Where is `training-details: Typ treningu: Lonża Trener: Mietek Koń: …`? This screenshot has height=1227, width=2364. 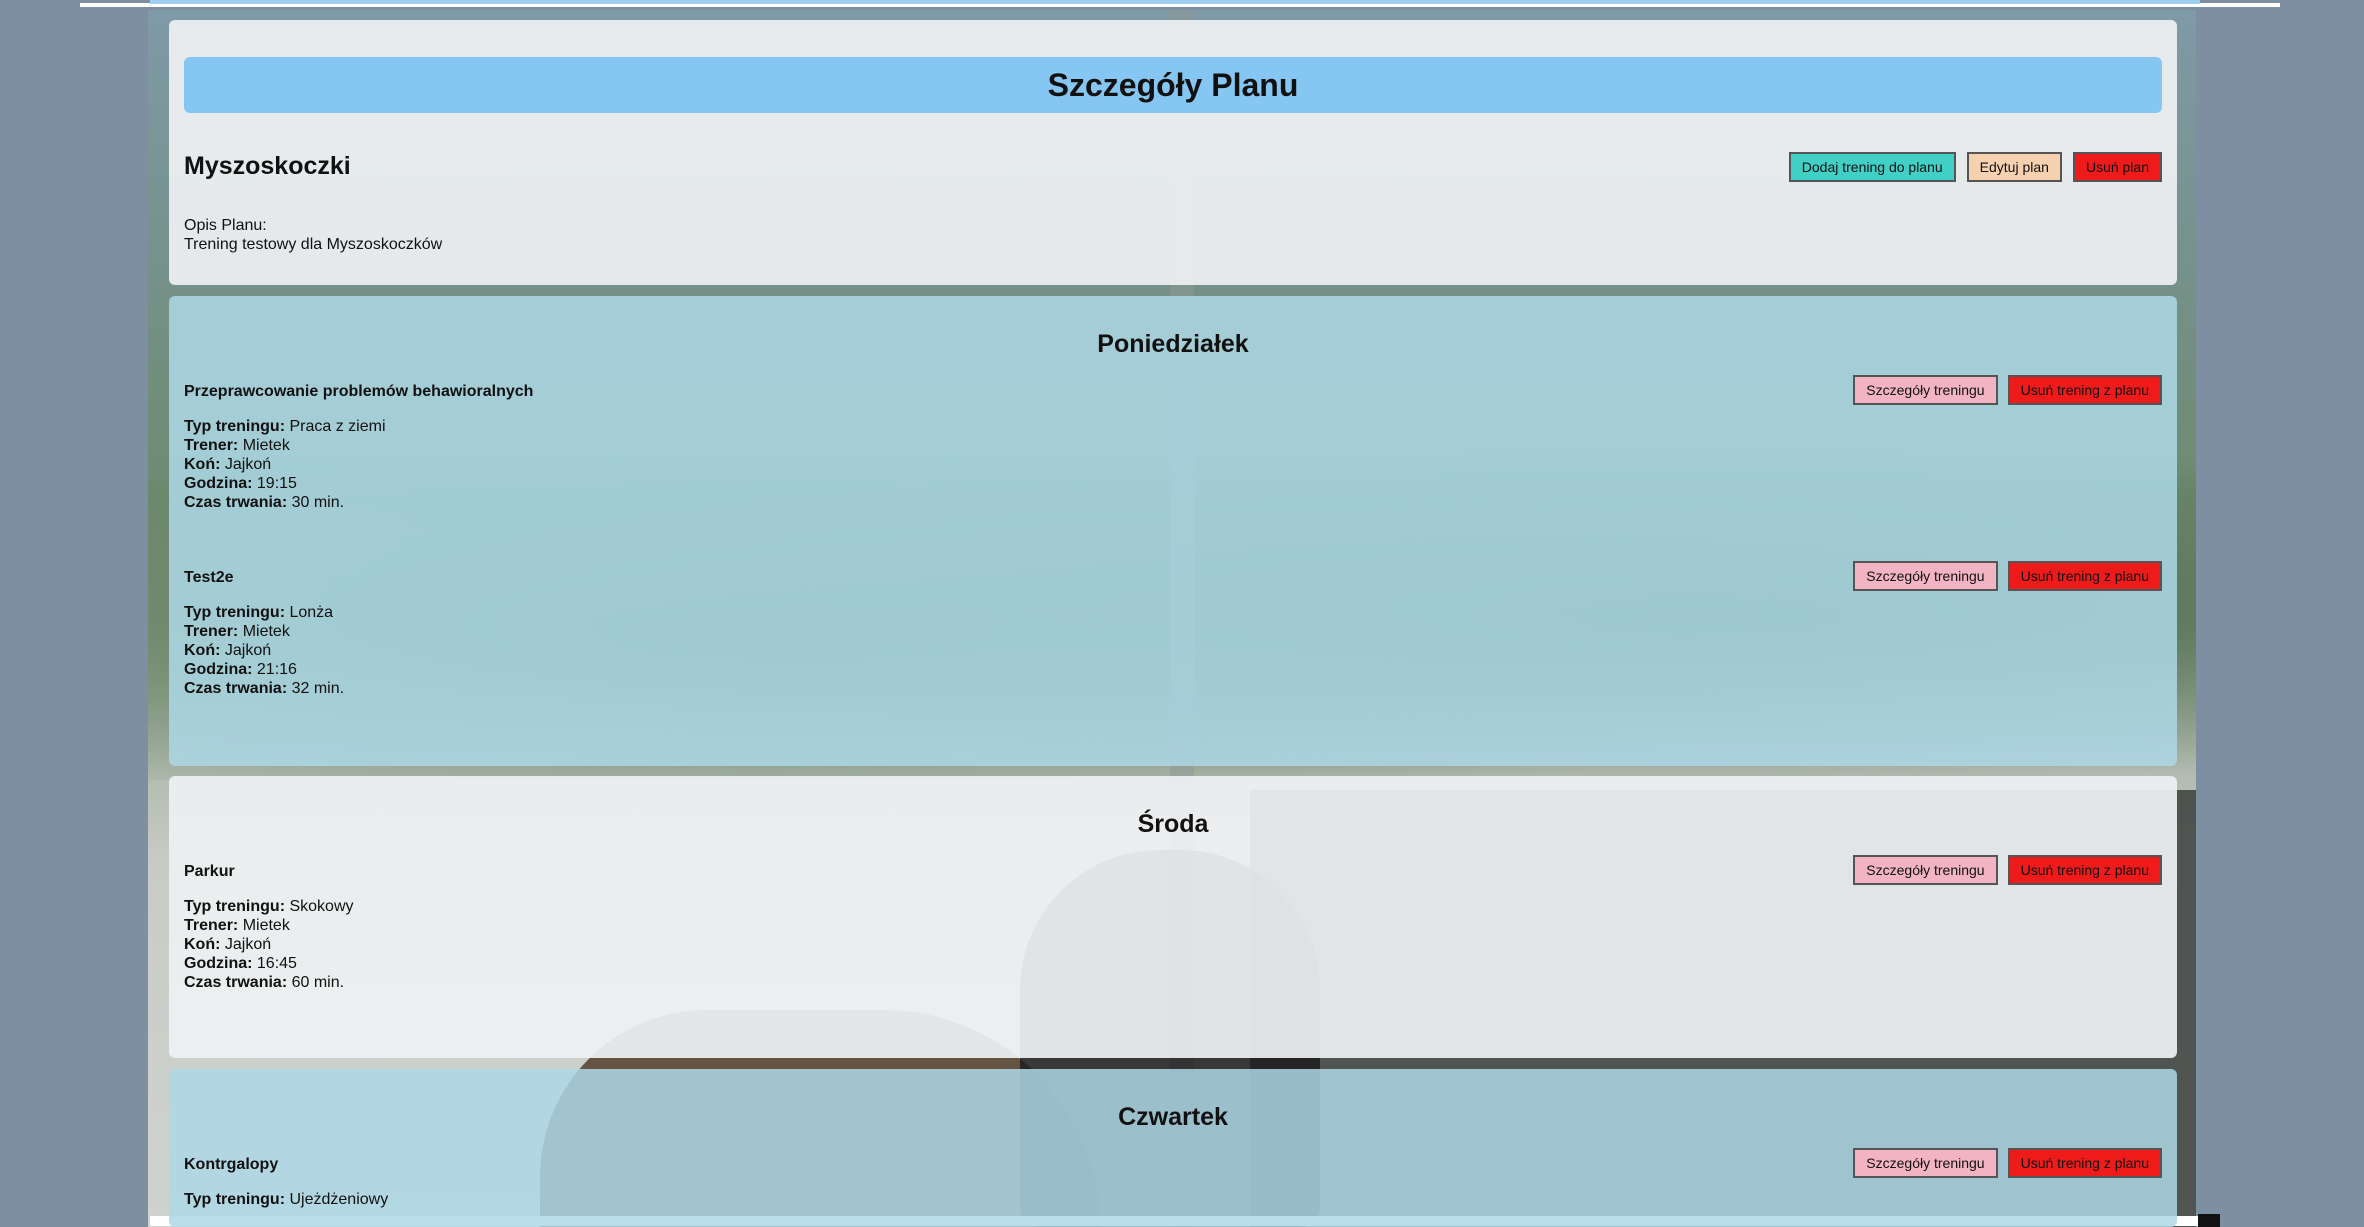 training-details: Typ treningu: Lonża Trener: Mietek Koń: … is located at coordinates (264, 650).